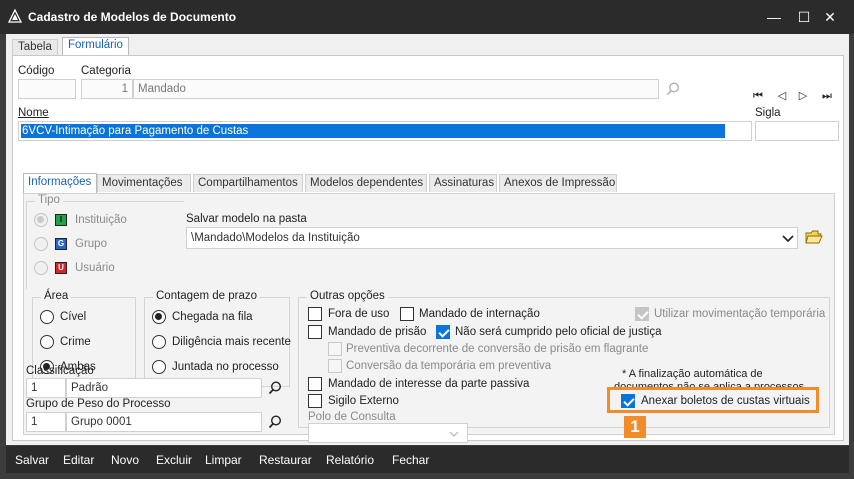  I want to click on pasta-select: \Mandado\Modelos da Instituição, so click(492, 238).